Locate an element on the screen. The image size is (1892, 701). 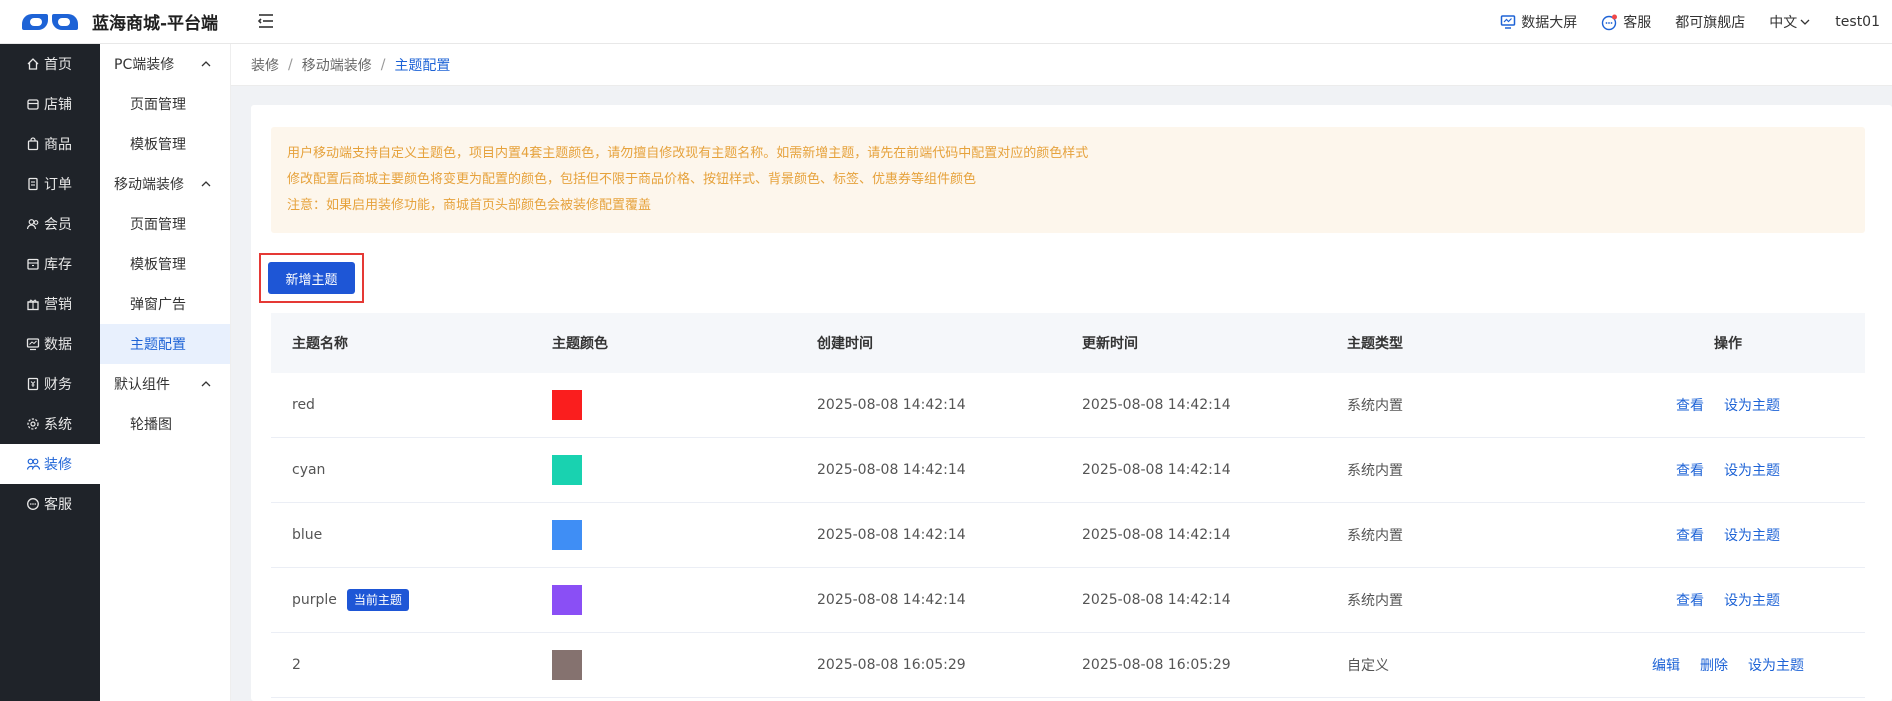
nav-item-order: 订单 is located at coordinates (50, 184).